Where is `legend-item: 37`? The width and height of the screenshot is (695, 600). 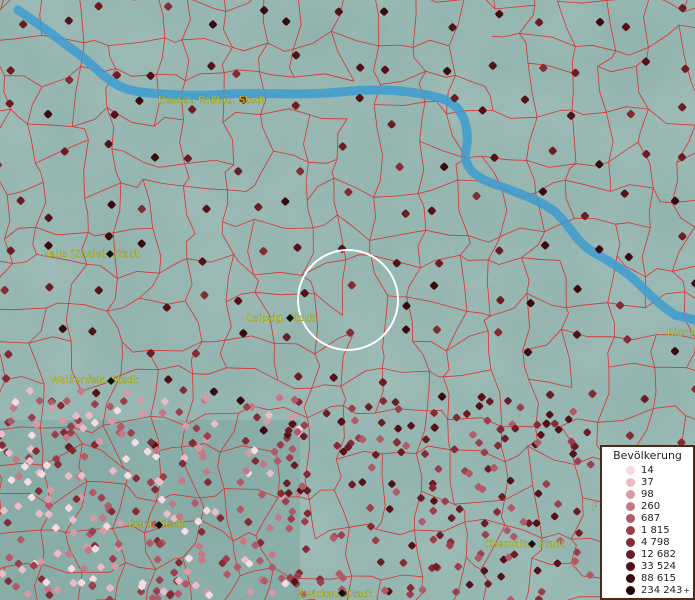
legend-item: 37 is located at coordinates (647, 482).